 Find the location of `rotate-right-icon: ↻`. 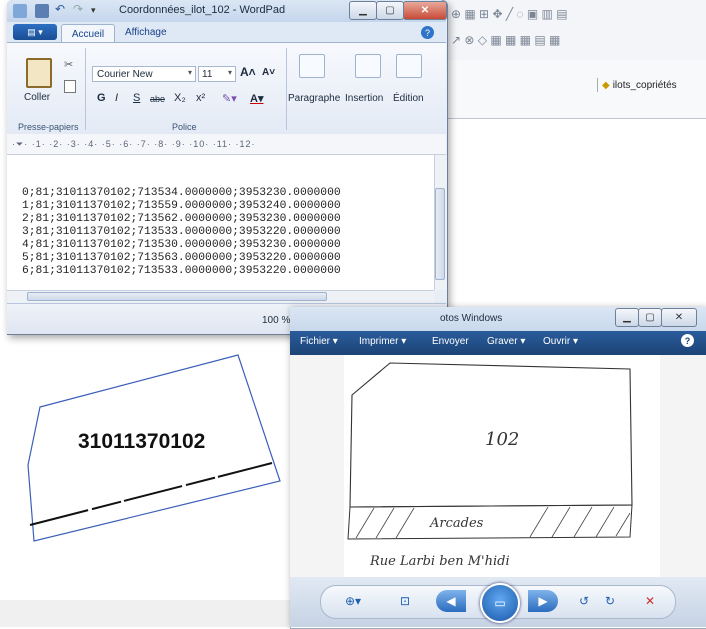

rotate-right-icon: ↻ is located at coordinates (610, 601).